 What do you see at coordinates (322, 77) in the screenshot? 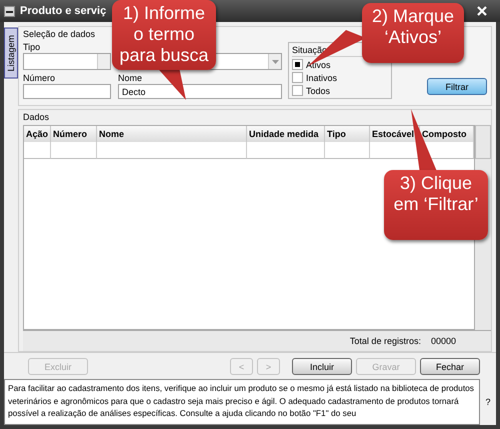
I see `checkbox-label: Inativos` at bounding box center [322, 77].